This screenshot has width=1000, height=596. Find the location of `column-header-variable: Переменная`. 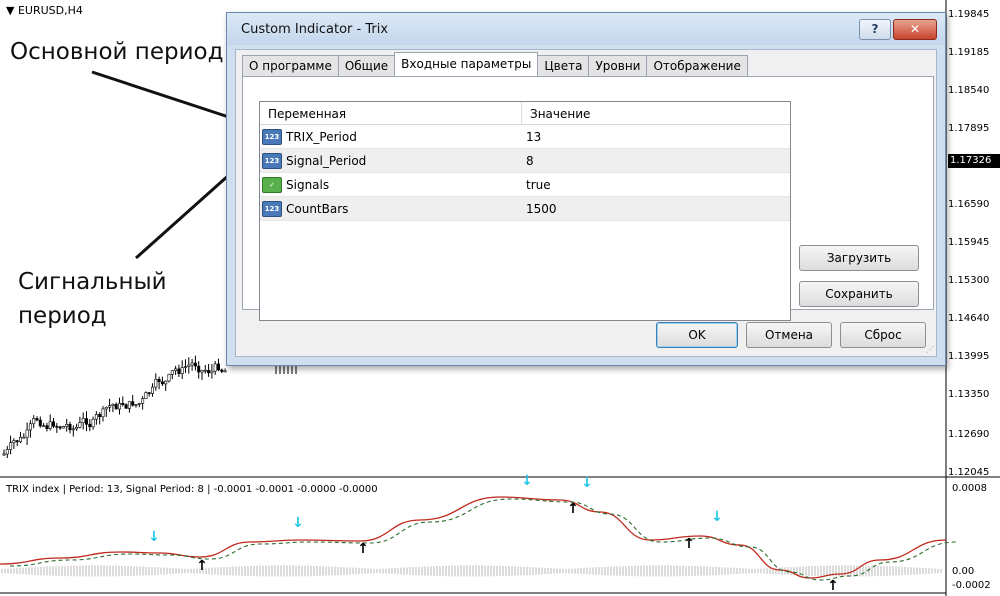

column-header-variable: Переменная is located at coordinates (307, 114).